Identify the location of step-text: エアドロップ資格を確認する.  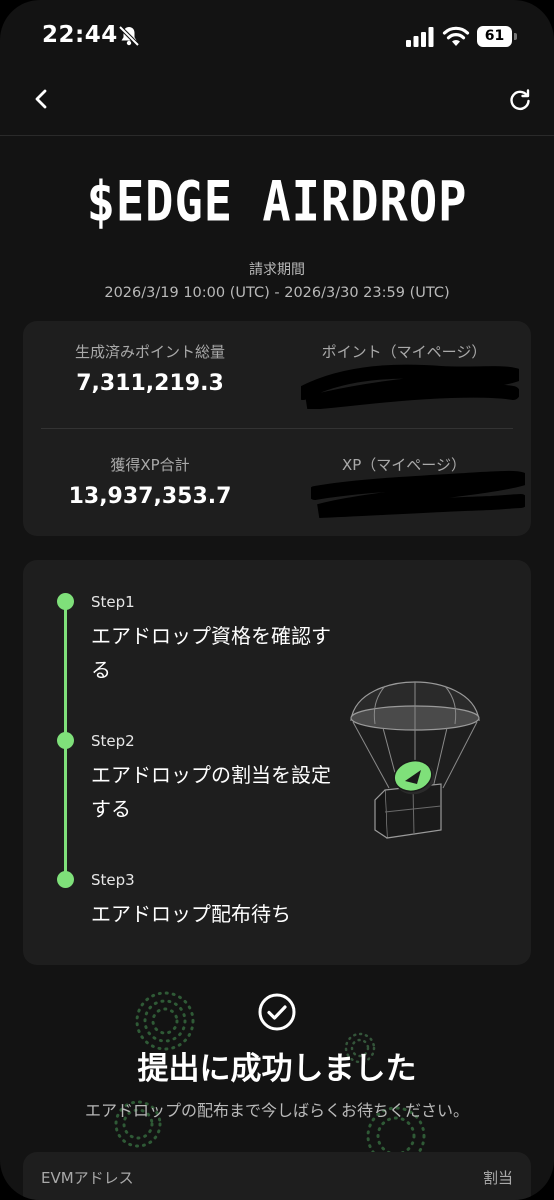
(211, 653).